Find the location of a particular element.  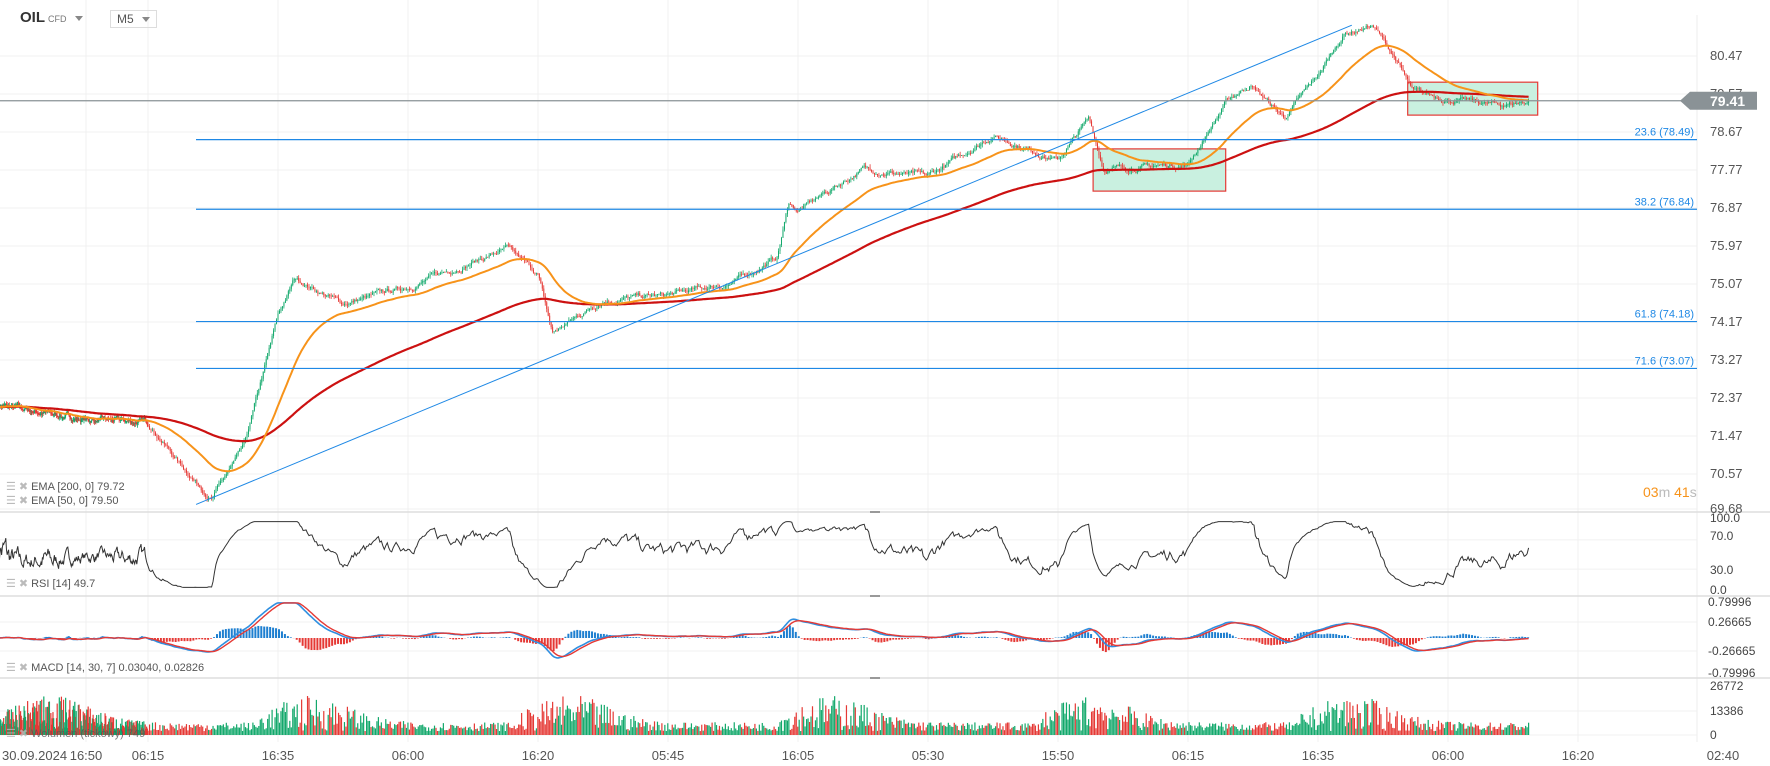

price-axis-label: 73.27 is located at coordinates (1726, 359).